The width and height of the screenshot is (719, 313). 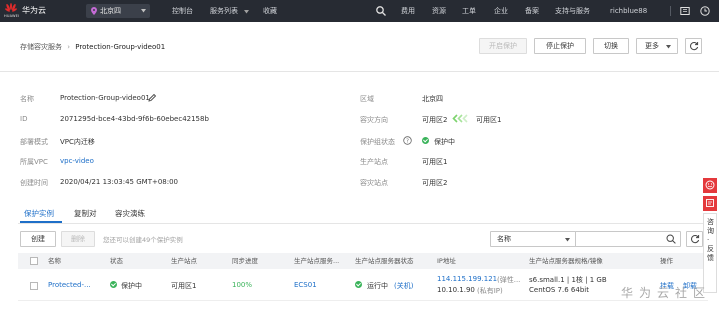 What do you see at coordinates (34, 11) in the screenshot?
I see `brand-name: 华为云` at bounding box center [34, 11].